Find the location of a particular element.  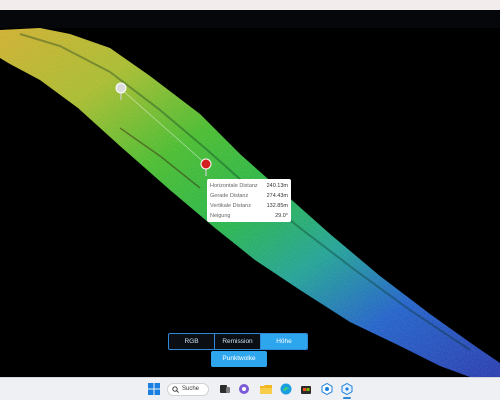

taskbar-search: Suche is located at coordinates (188, 389).